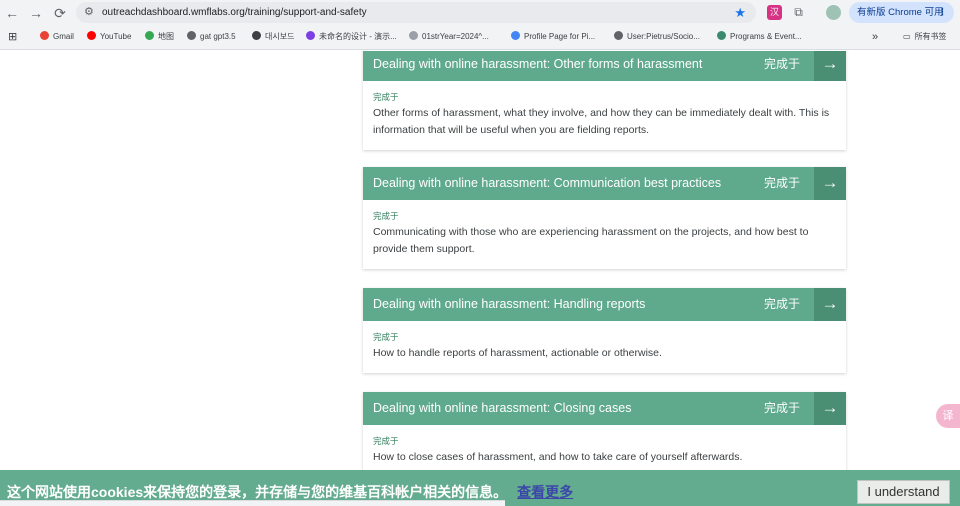  I want to click on site-info-icon: ⚙, so click(89, 12).